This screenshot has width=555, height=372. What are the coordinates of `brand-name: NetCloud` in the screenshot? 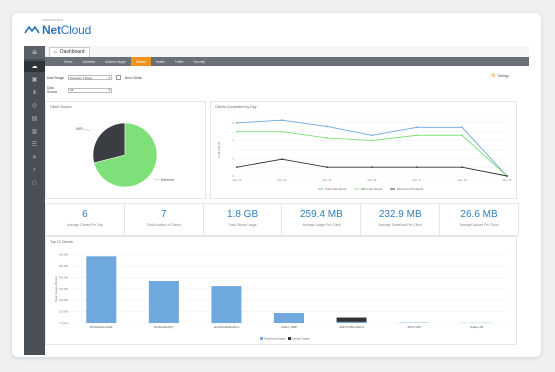 It's located at (66, 30).